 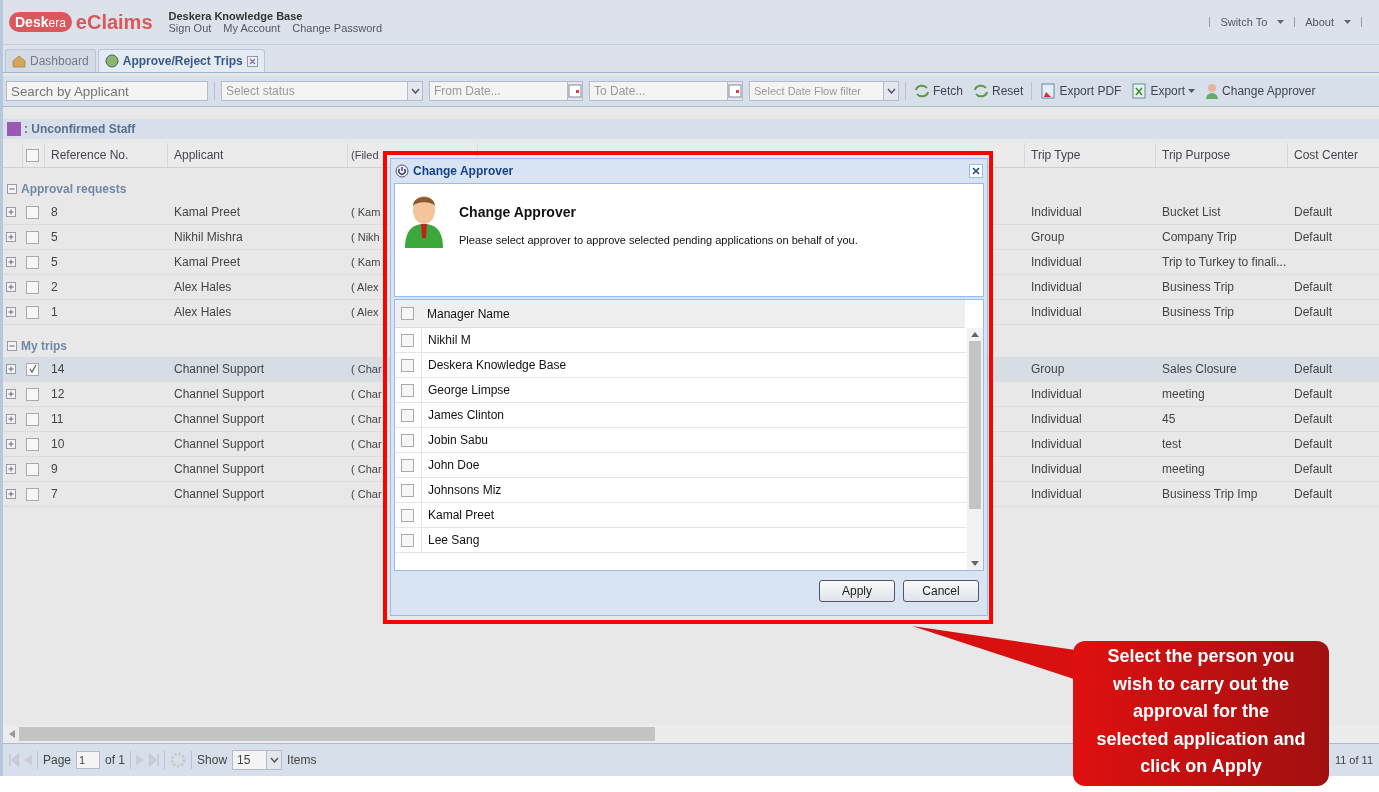 I want to click on column-header: Trip Type, so click(x=1090, y=155).